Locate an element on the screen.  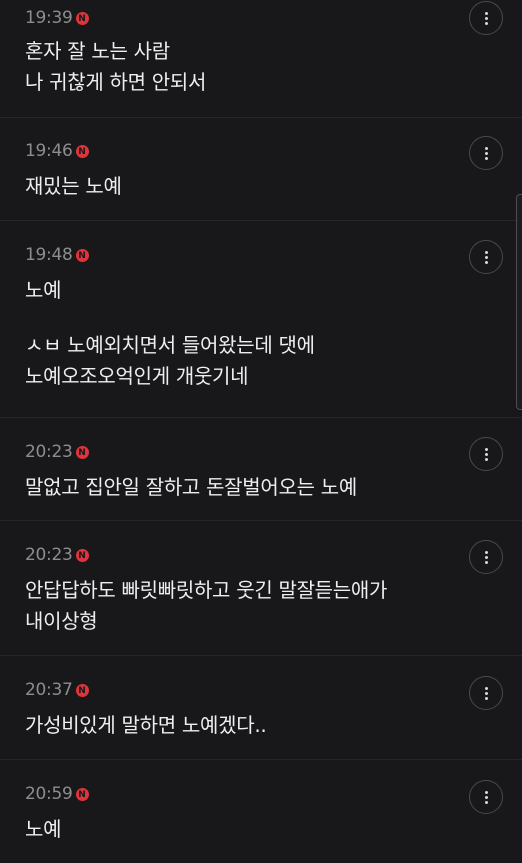
comment-time: 19:46 is located at coordinates (49, 151).